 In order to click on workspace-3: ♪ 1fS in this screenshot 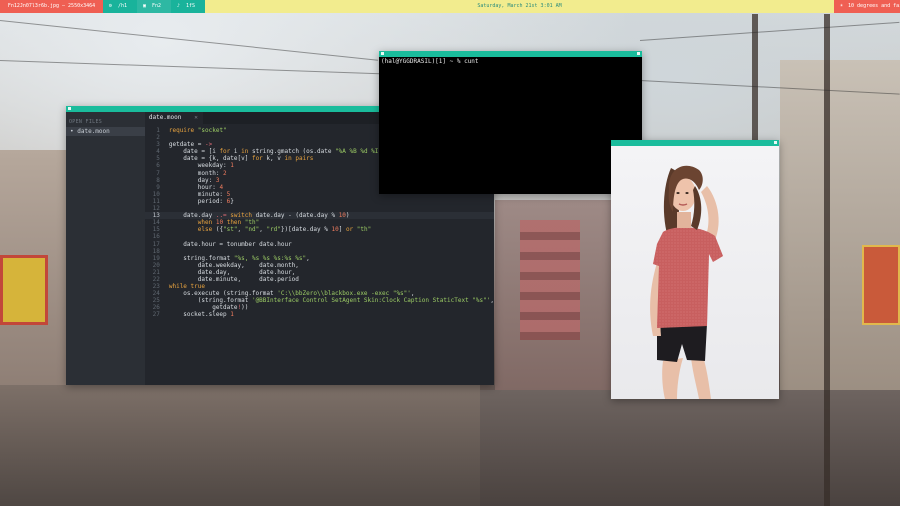, I will do `click(188, 6)`.